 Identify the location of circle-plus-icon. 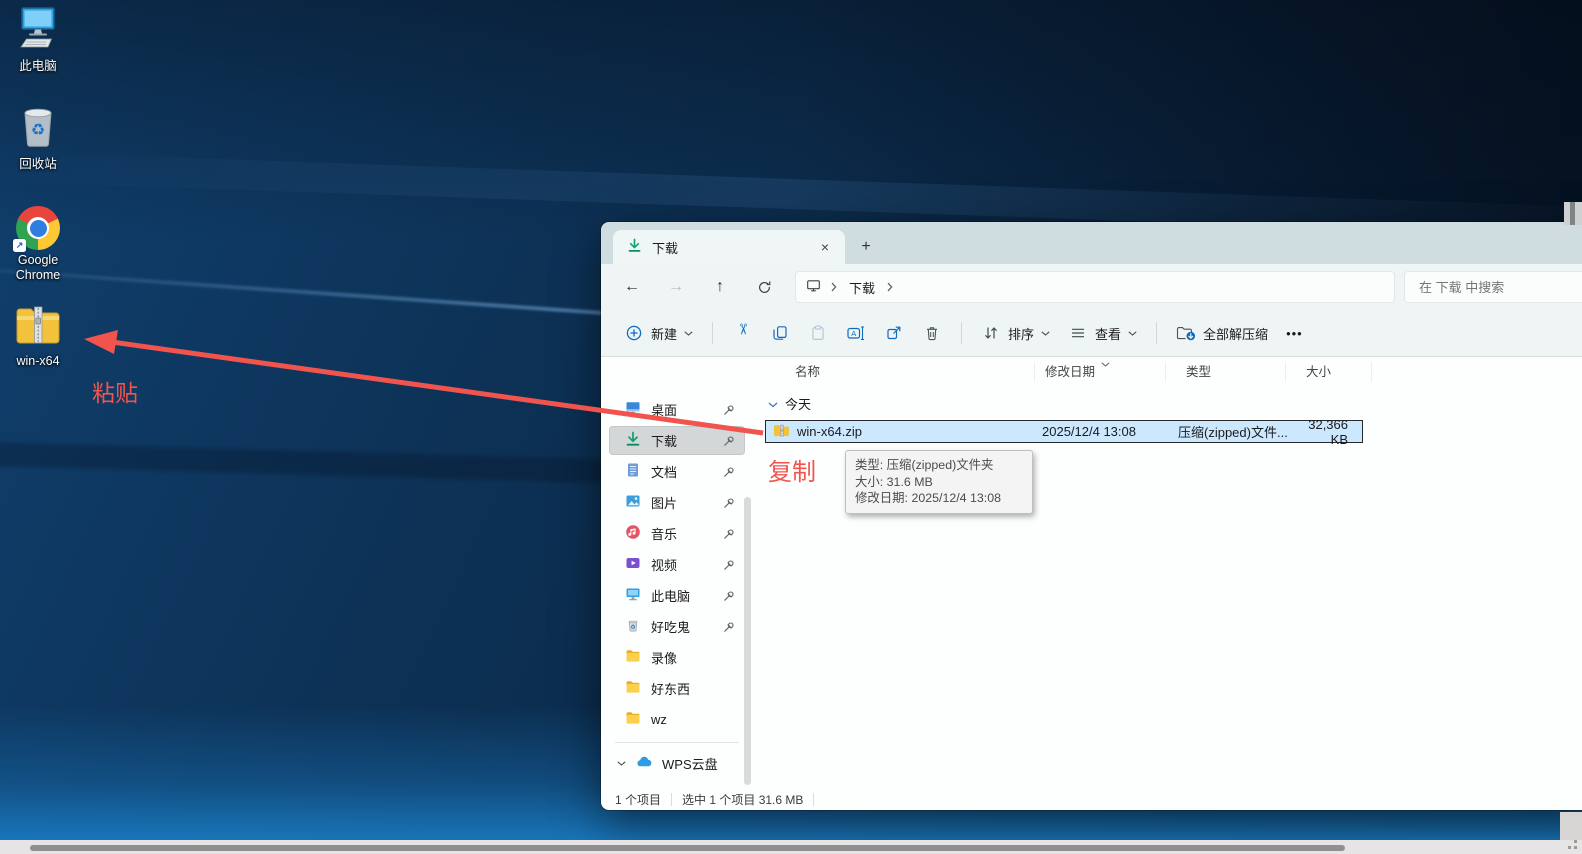
(634, 333).